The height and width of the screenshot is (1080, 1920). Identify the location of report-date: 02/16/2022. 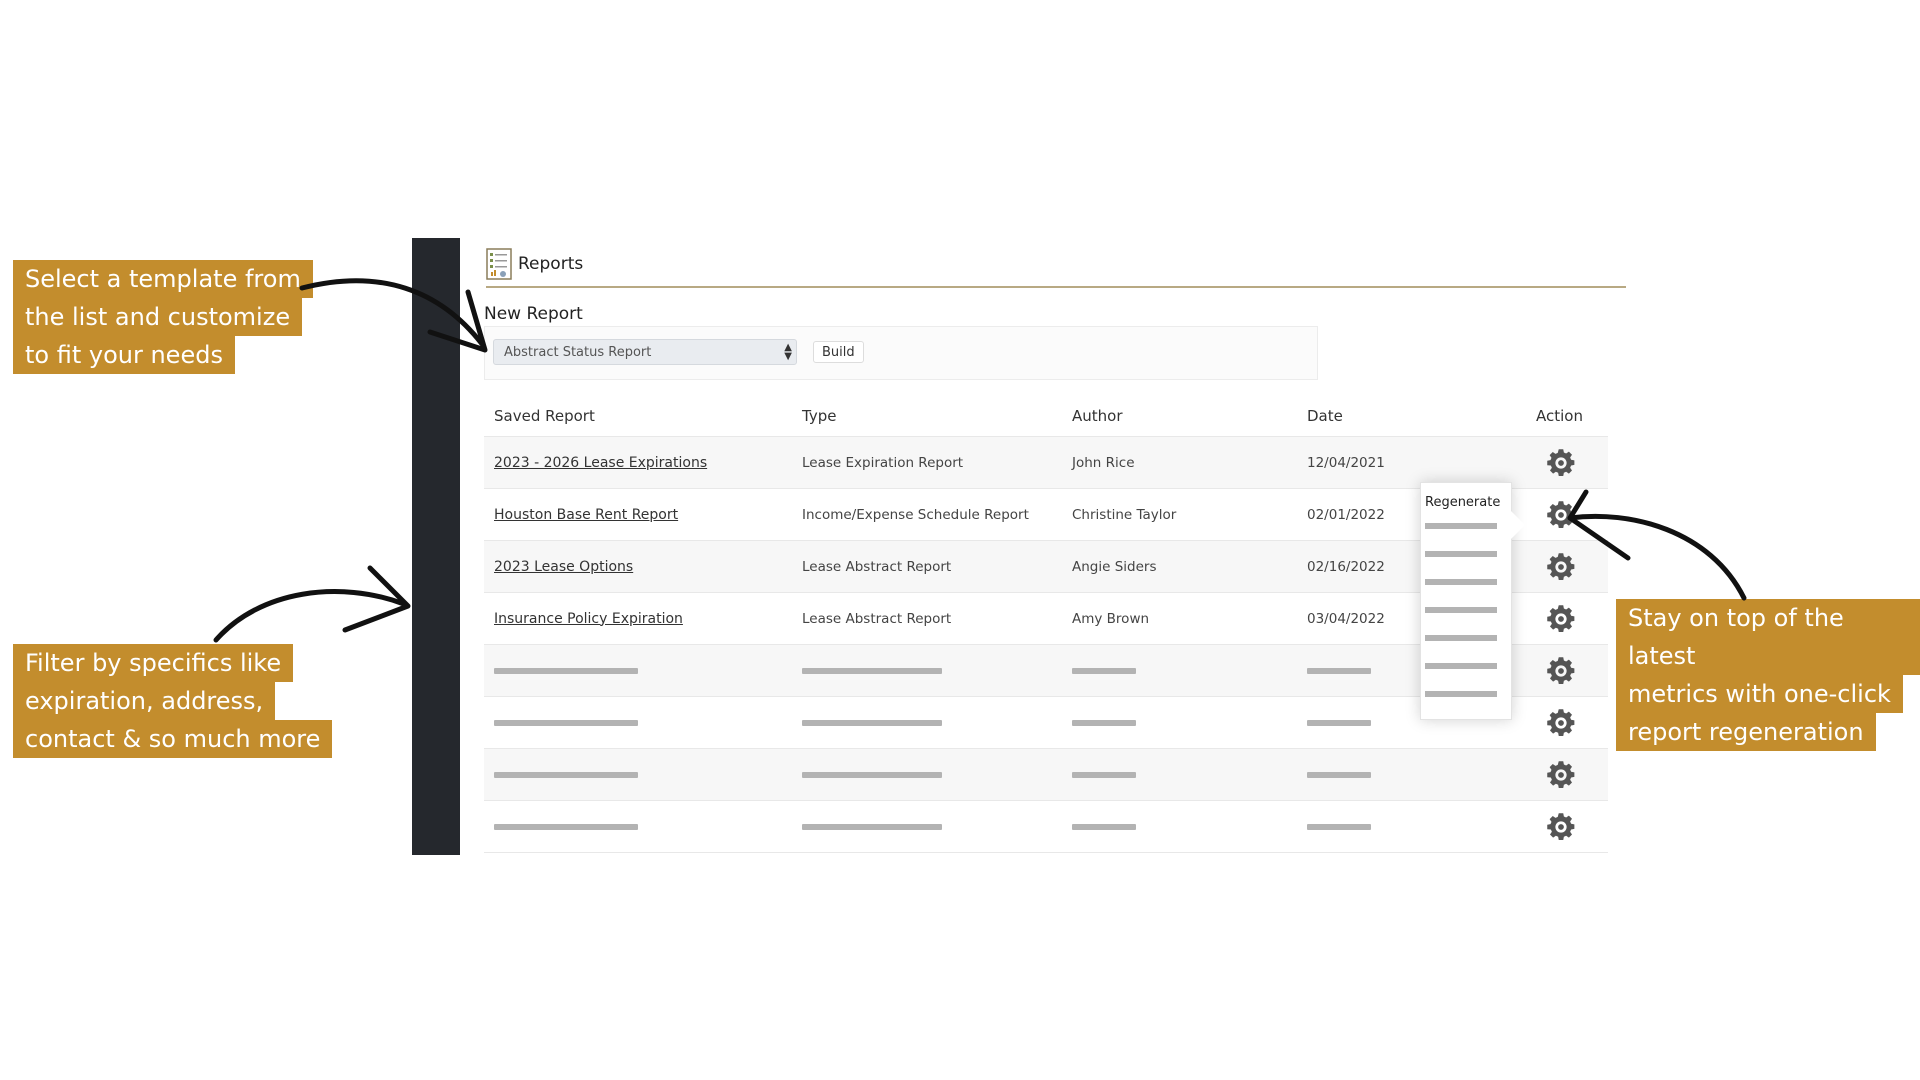
(1346, 566).